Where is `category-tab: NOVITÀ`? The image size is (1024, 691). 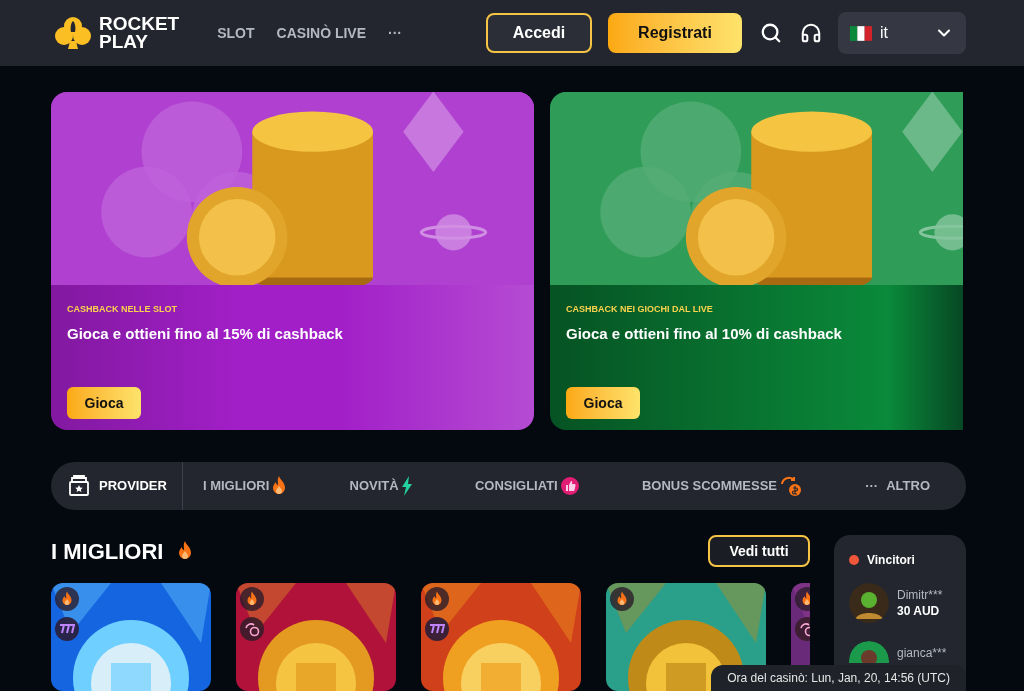
category-tab: NOVITÀ is located at coordinates (381, 486).